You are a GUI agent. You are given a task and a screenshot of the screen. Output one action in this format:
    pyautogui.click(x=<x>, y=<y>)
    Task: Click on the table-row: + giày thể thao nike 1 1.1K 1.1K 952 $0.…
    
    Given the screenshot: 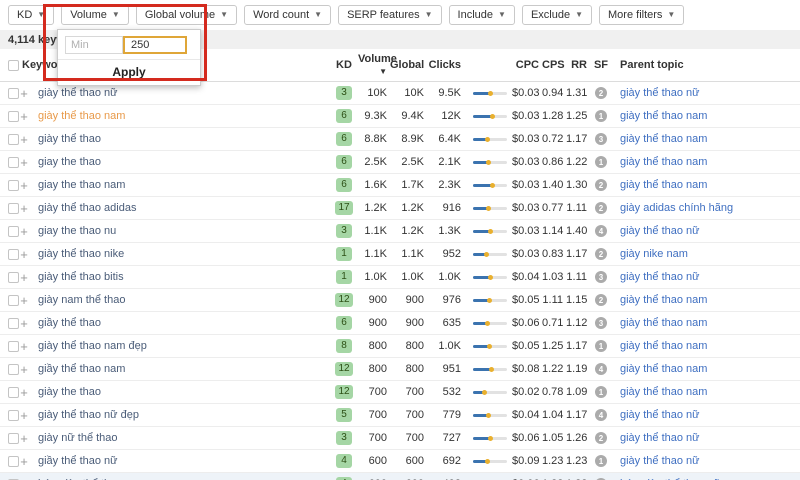 What is the action you would take?
    pyautogui.click(x=400, y=254)
    